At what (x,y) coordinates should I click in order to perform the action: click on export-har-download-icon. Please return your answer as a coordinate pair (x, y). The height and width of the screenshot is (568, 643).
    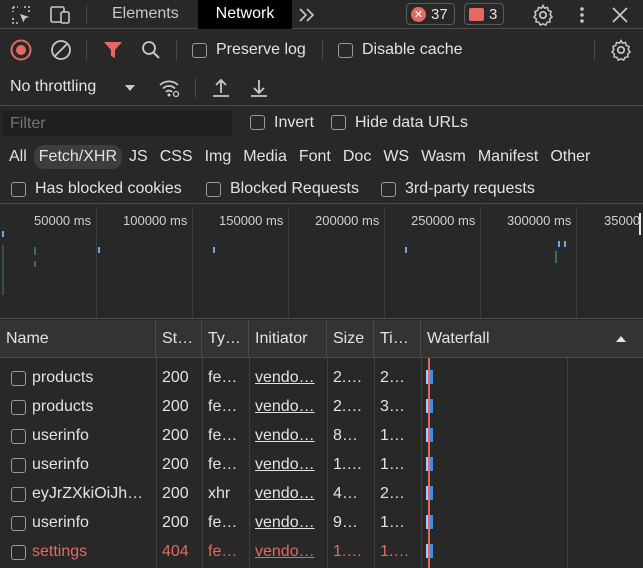
    Looking at the image, I should click on (259, 88).